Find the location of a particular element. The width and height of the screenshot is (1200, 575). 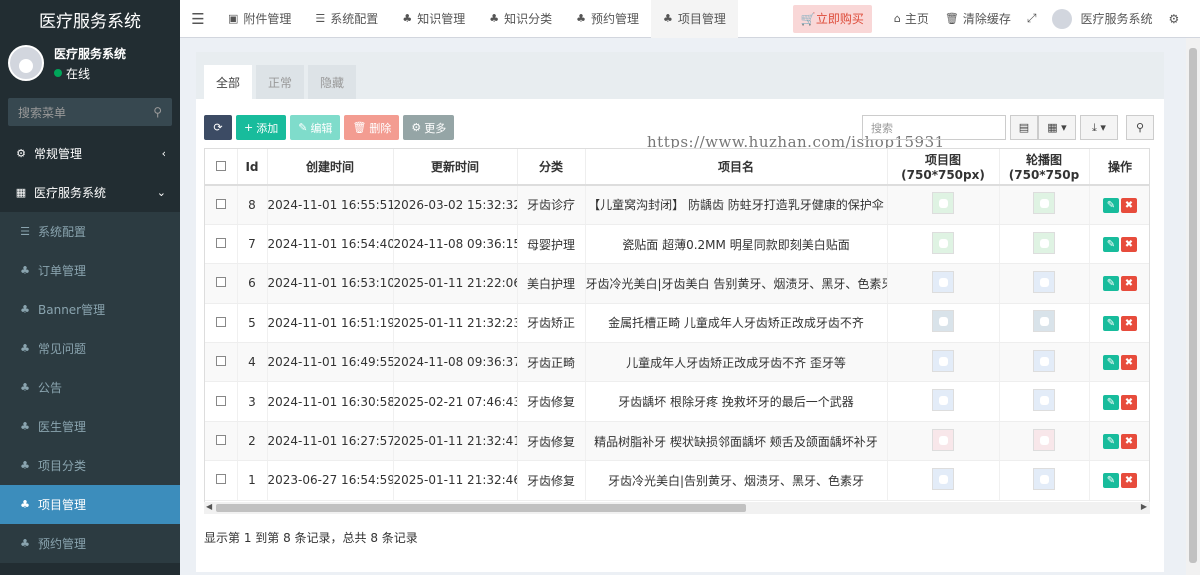

sidebar-item-general: ⚙ 常规管理 ‹ is located at coordinates (90, 153).